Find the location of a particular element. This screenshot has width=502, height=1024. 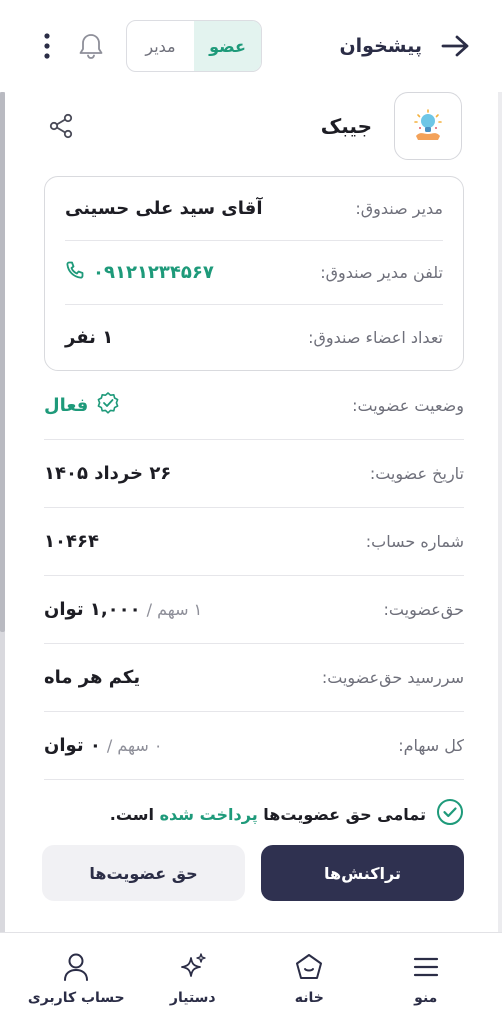

due-value: یکم هر ماه is located at coordinates (92, 677).